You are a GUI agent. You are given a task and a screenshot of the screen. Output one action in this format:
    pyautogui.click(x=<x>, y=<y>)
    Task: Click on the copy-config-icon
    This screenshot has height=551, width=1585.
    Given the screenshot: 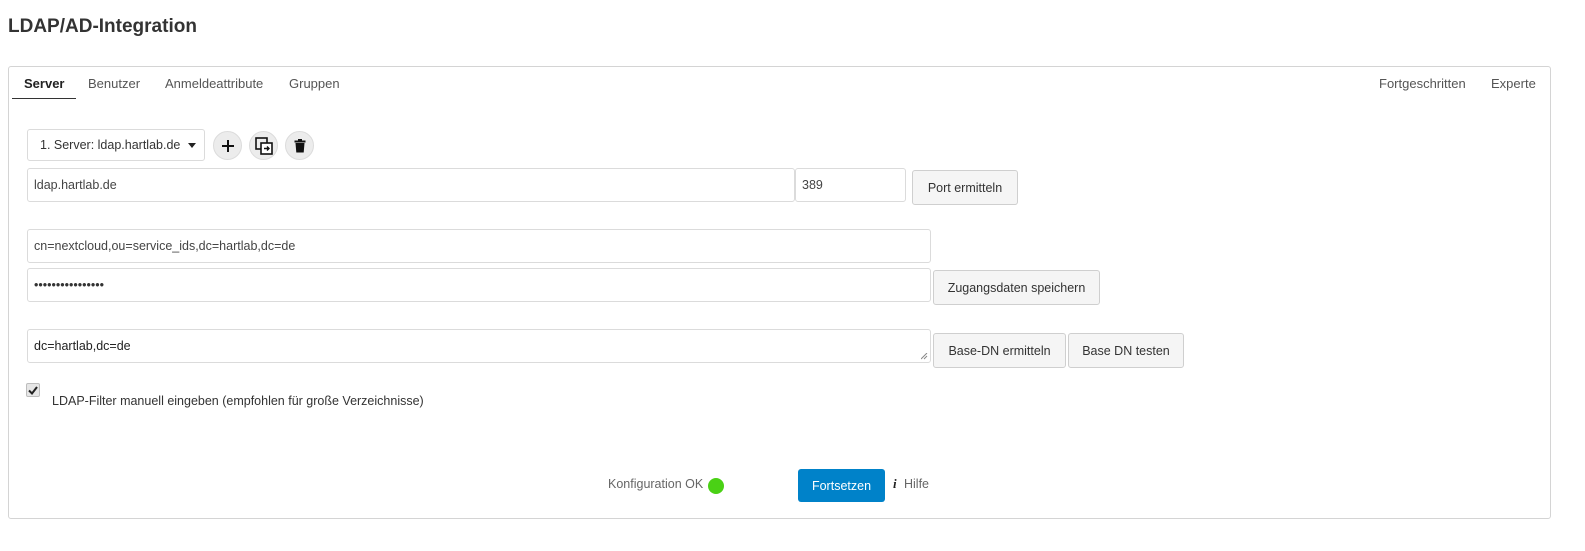 What is the action you would take?
    pyautogui.click(x=263, y=145)
    